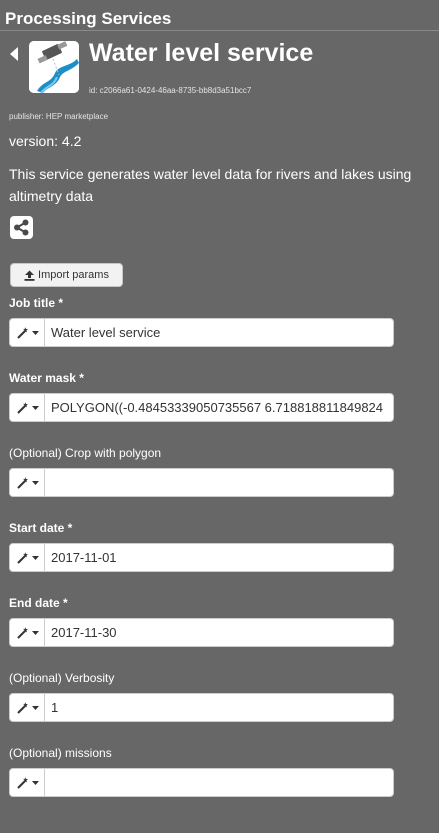 The height and width of the screenshot is (833, 439). I want to click on end-date-label: End date *, so click(38, 603).